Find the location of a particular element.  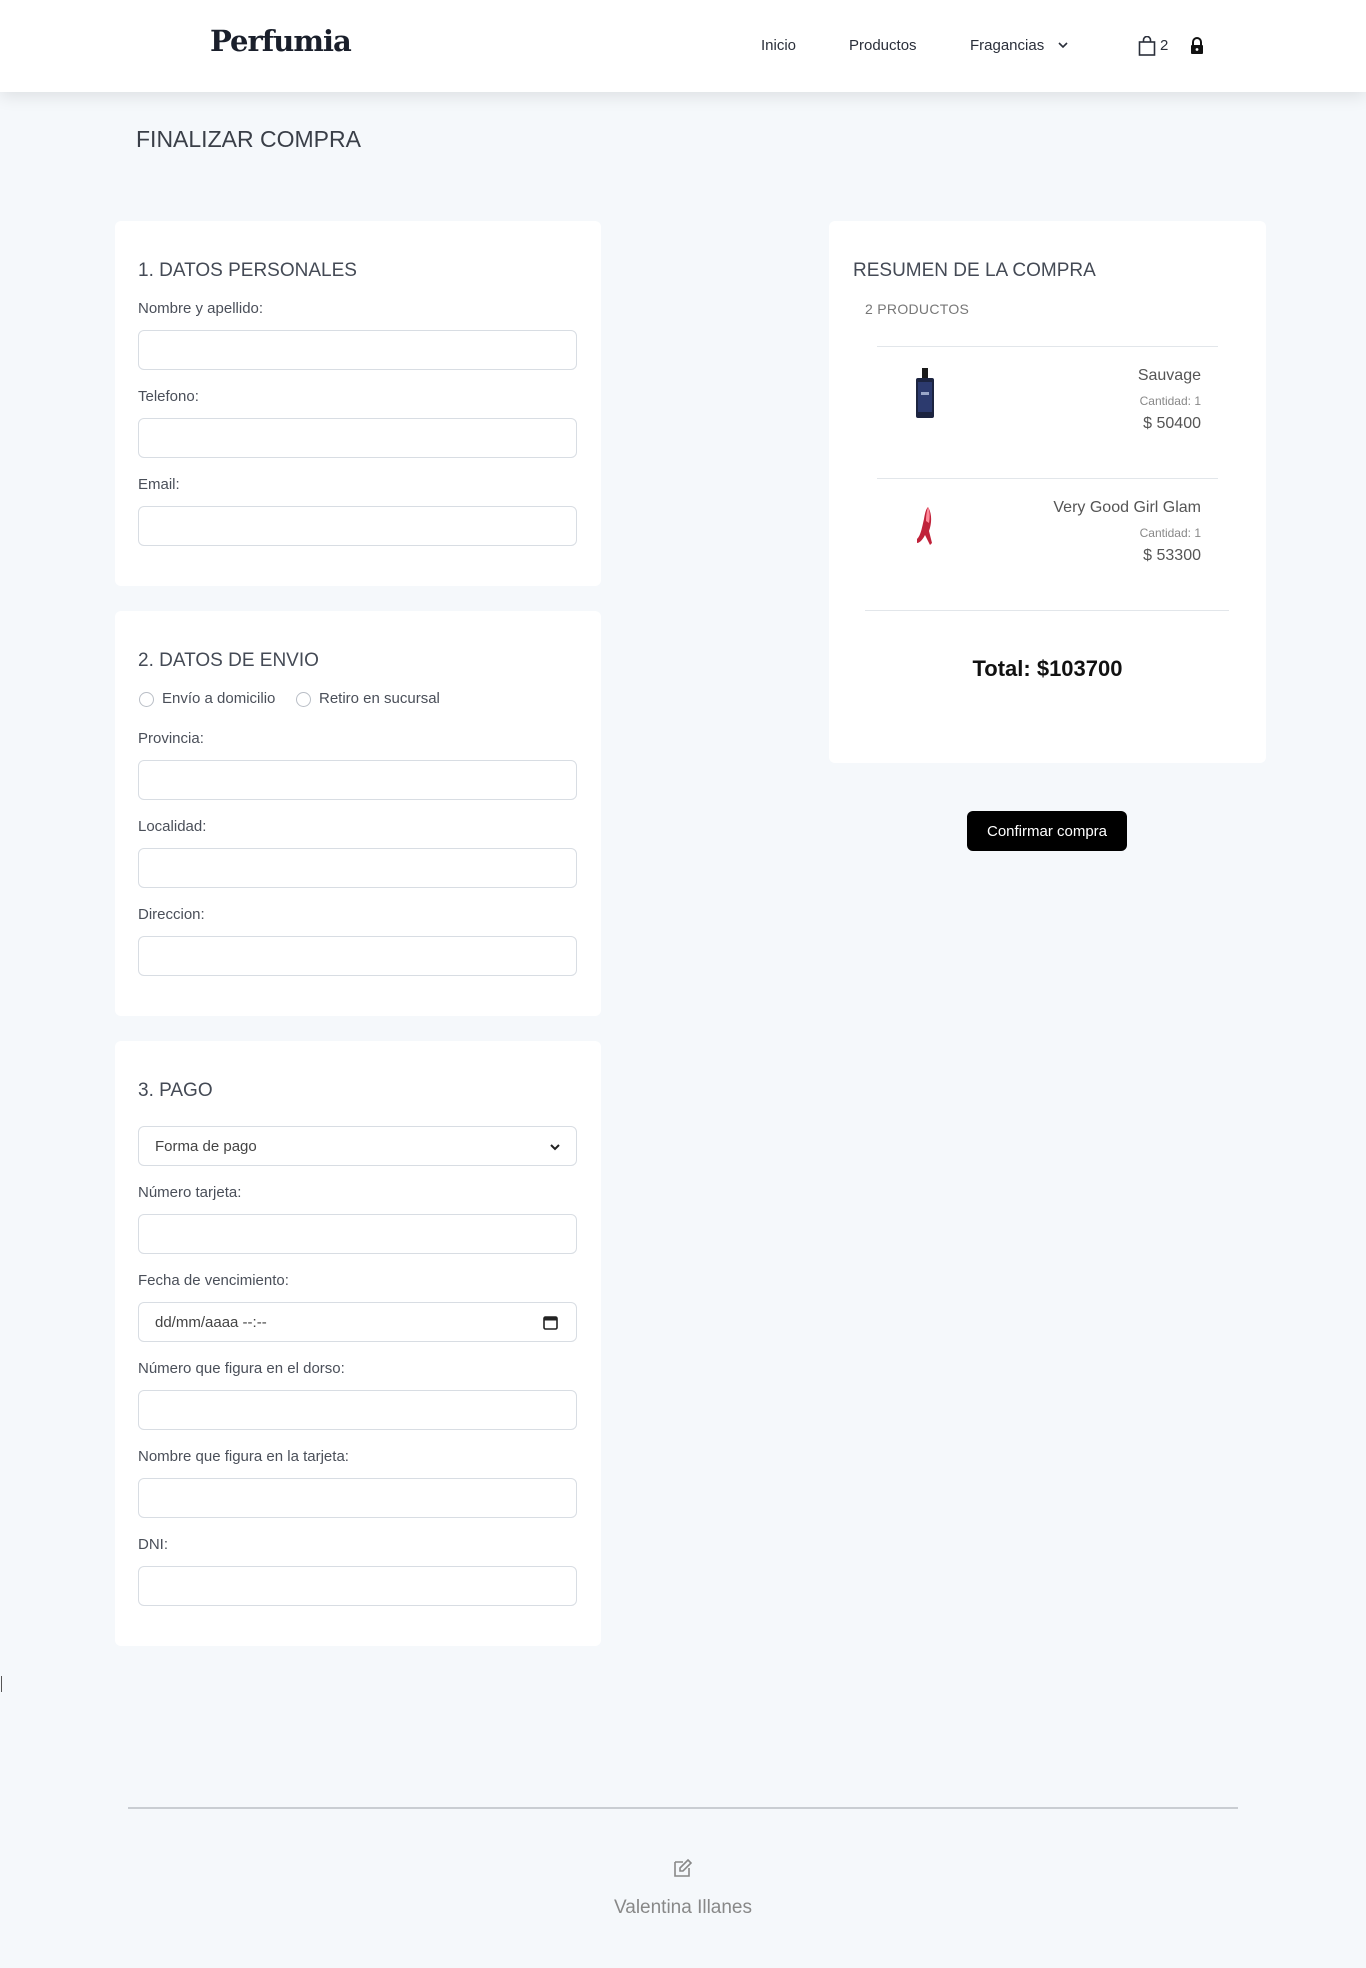

product-price: $ 53300 is located at coordinates (1172, 555).